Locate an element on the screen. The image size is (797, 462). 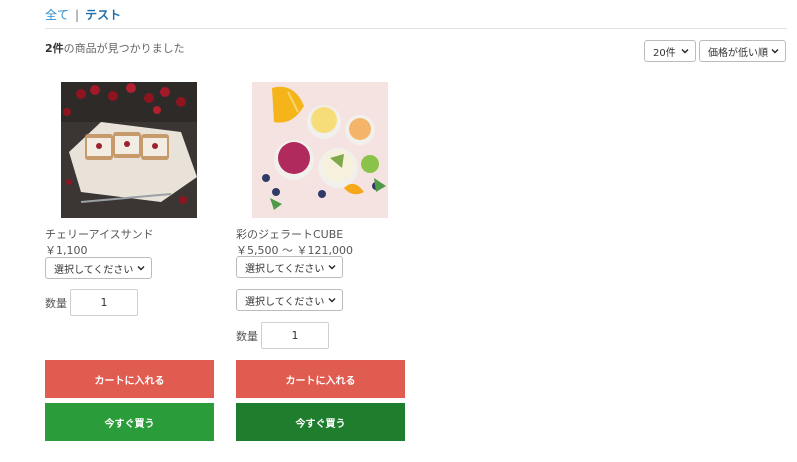
breadcrumb-current: テスト is located at coordinates (103, 14).